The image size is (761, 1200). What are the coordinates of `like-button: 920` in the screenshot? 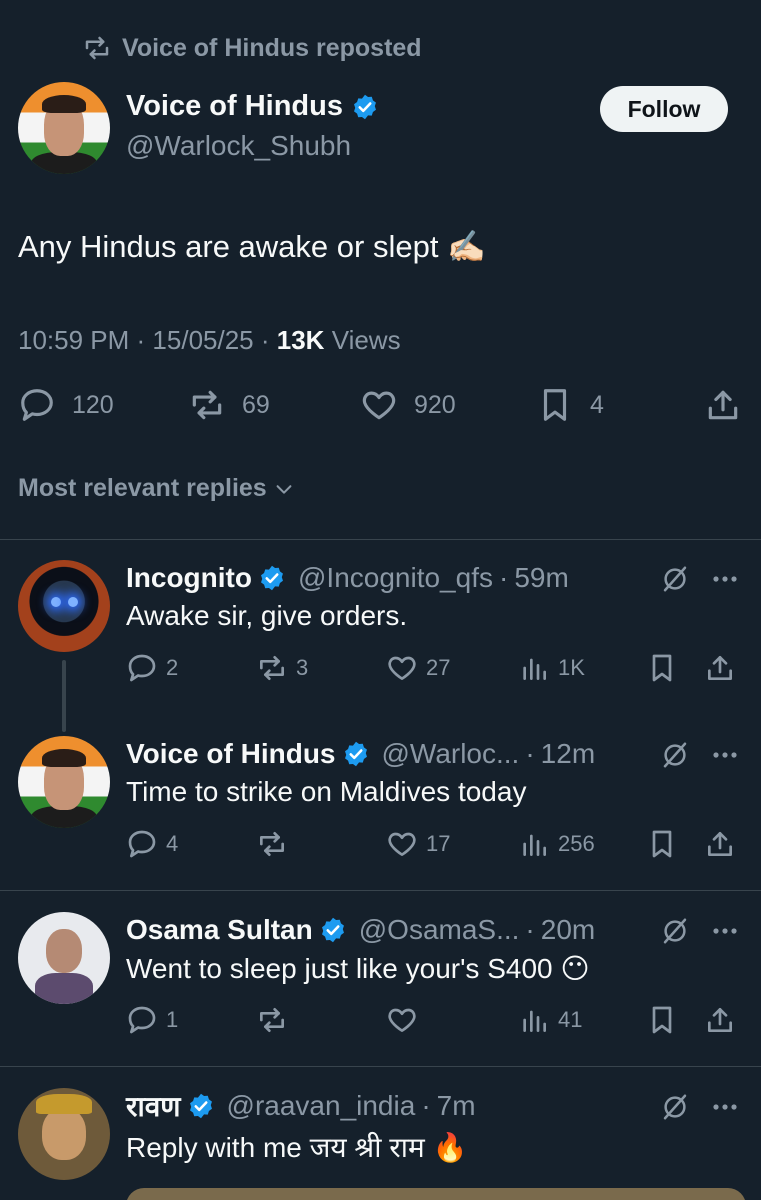 It's located at (408, 405).